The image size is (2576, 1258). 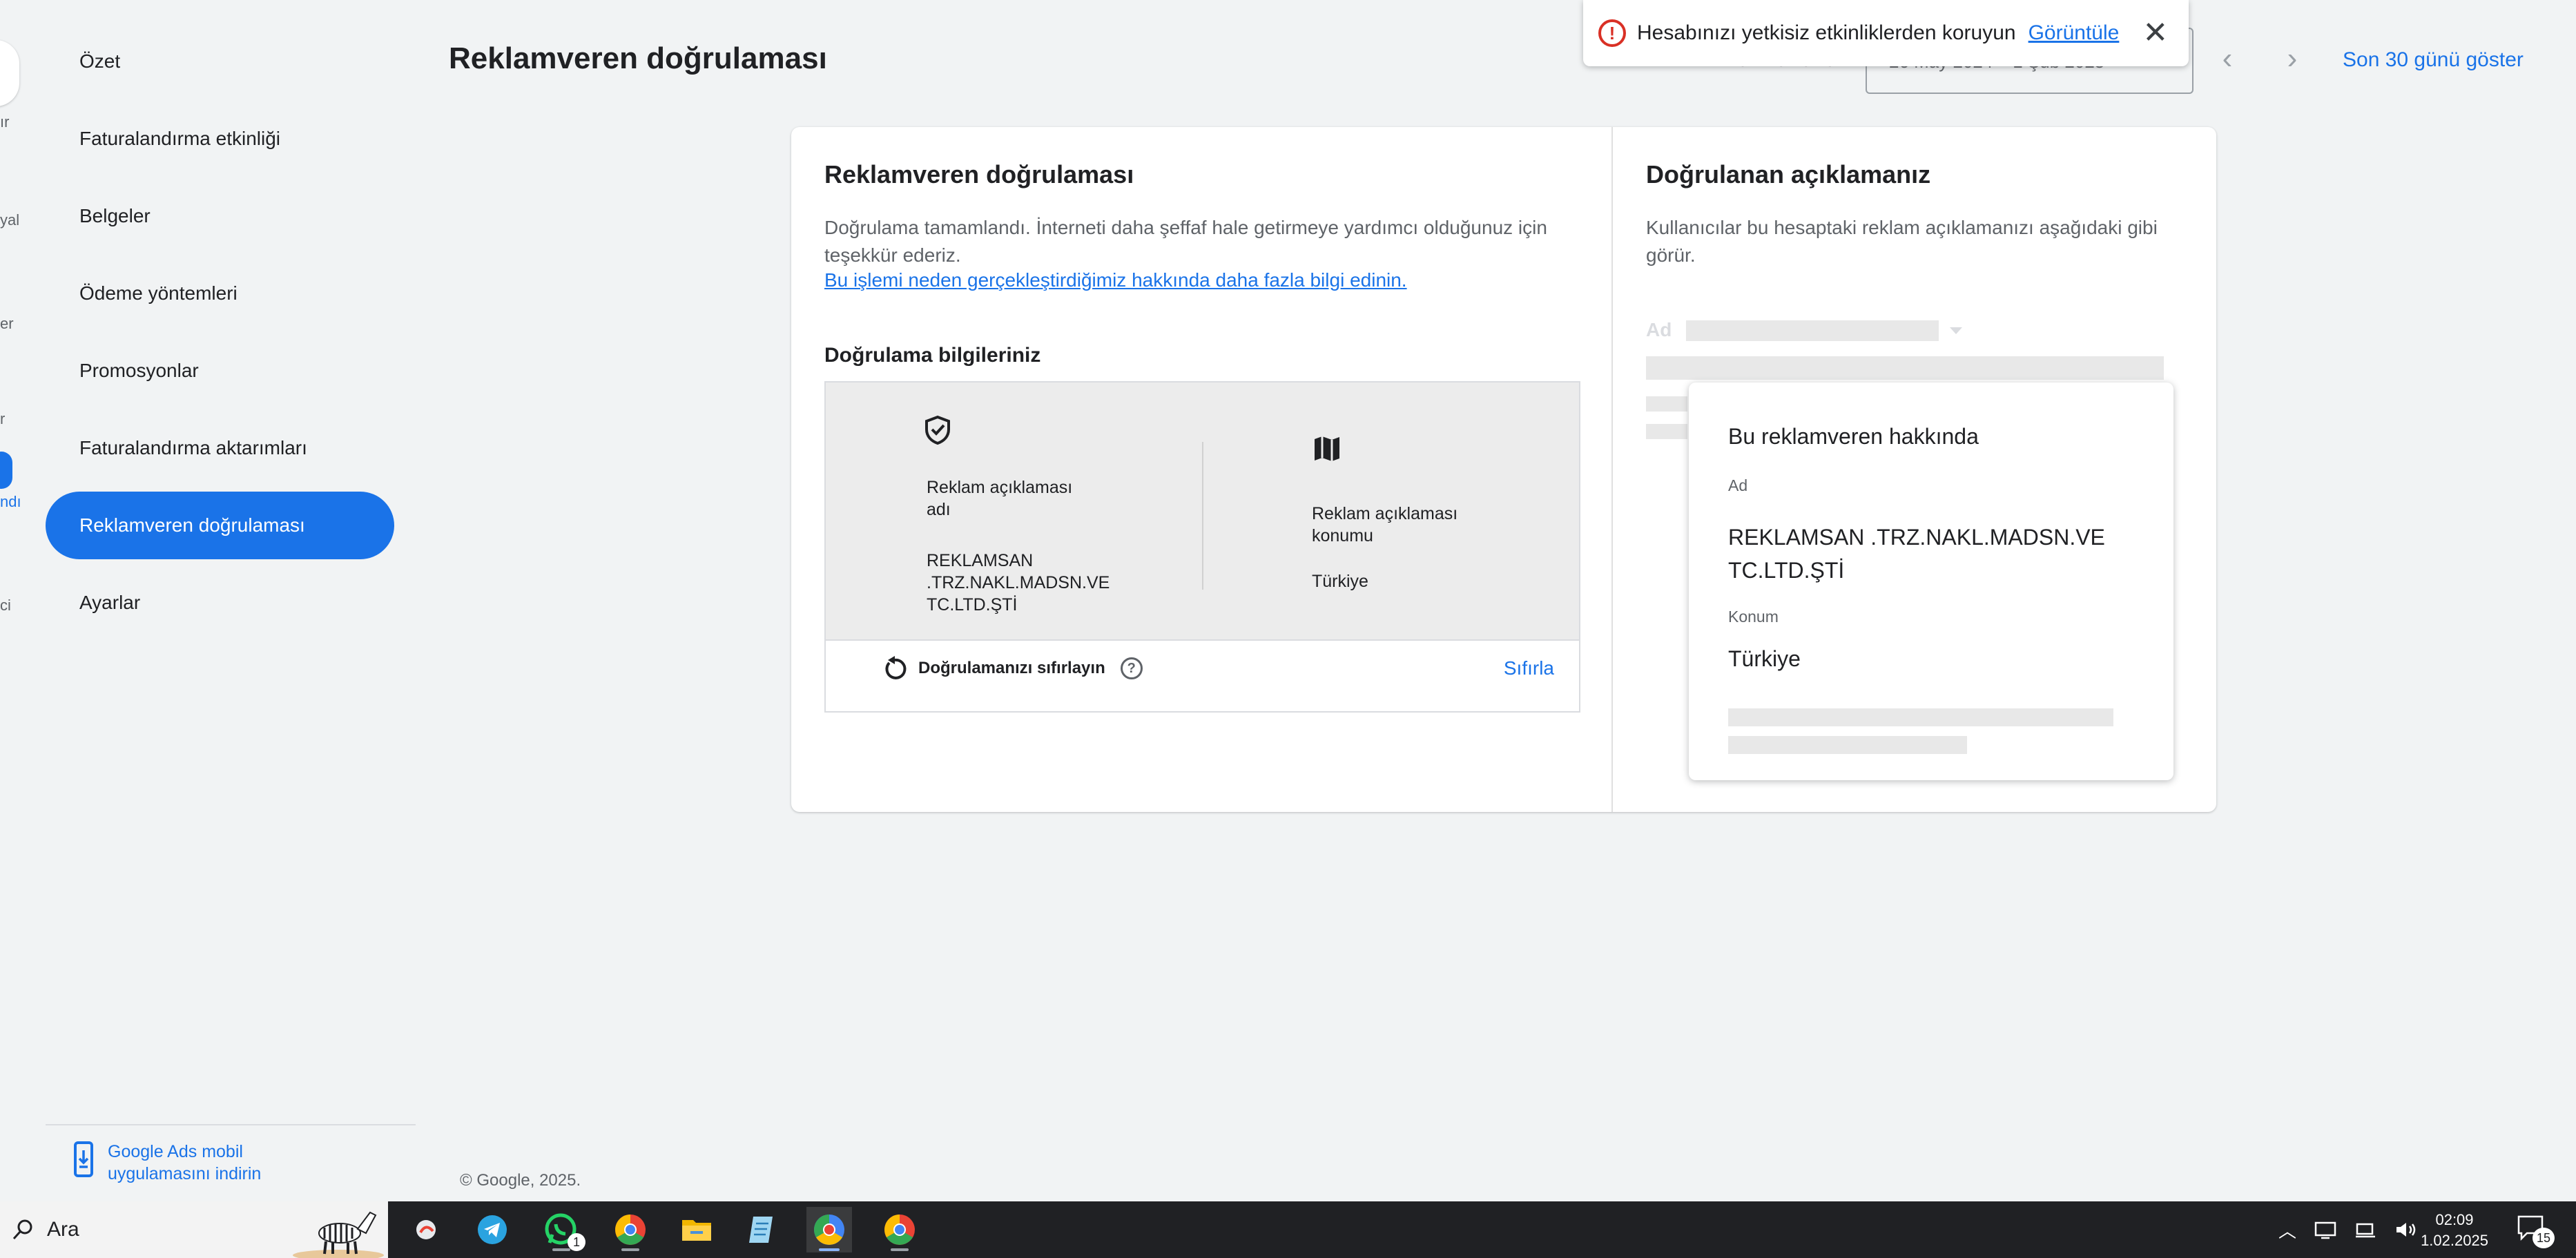 I want to click on sidebar-item-documents: Belgeler, so click(x=232, y=216).